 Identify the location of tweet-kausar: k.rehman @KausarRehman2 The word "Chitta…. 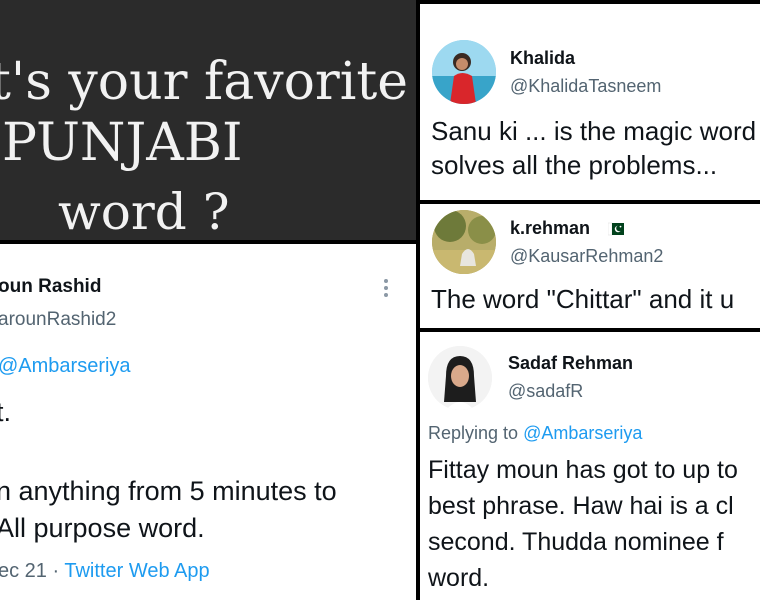
(590, 266).